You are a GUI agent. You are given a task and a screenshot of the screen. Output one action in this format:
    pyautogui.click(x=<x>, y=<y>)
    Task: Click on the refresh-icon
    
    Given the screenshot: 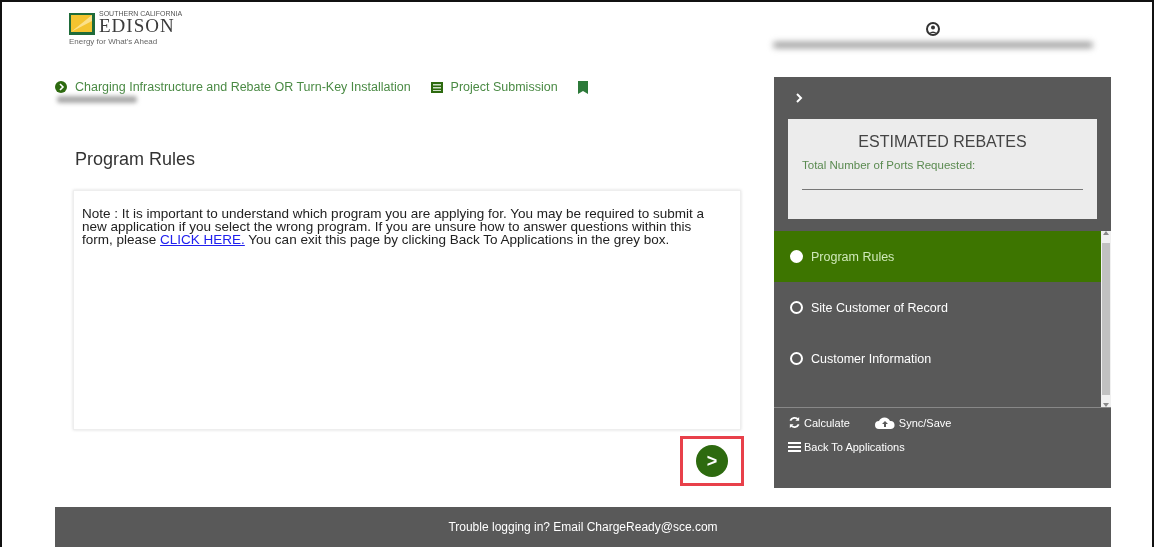 What is the action you would take?
    pyautogui.click(x=794, y=422)
    